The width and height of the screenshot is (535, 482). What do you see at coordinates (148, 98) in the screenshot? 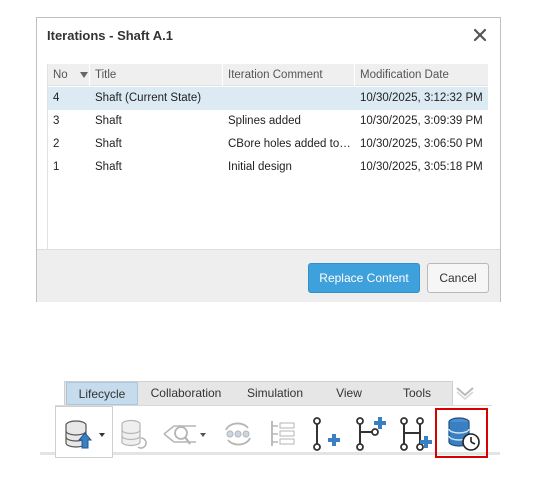
I see `row-title: Shaft (Current State)` at bounding box center [148, 98].